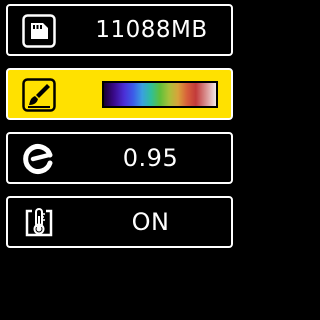 The width and height of the screenshot is (320, 320). What do you see at coordinates (39, 223) in the screenshot?
I see `thermometer-icon` at bounding box center [39, 223].